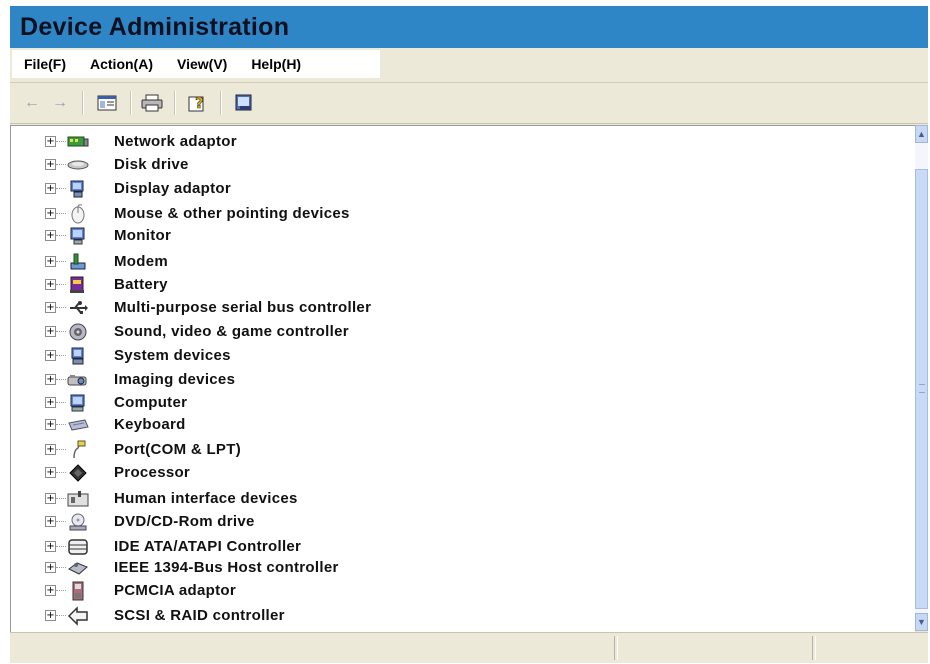  What do you see at coordinates (451, 403) in the screenshot?
I see `tree-item: + Computer` at bounding box center [451, 403].